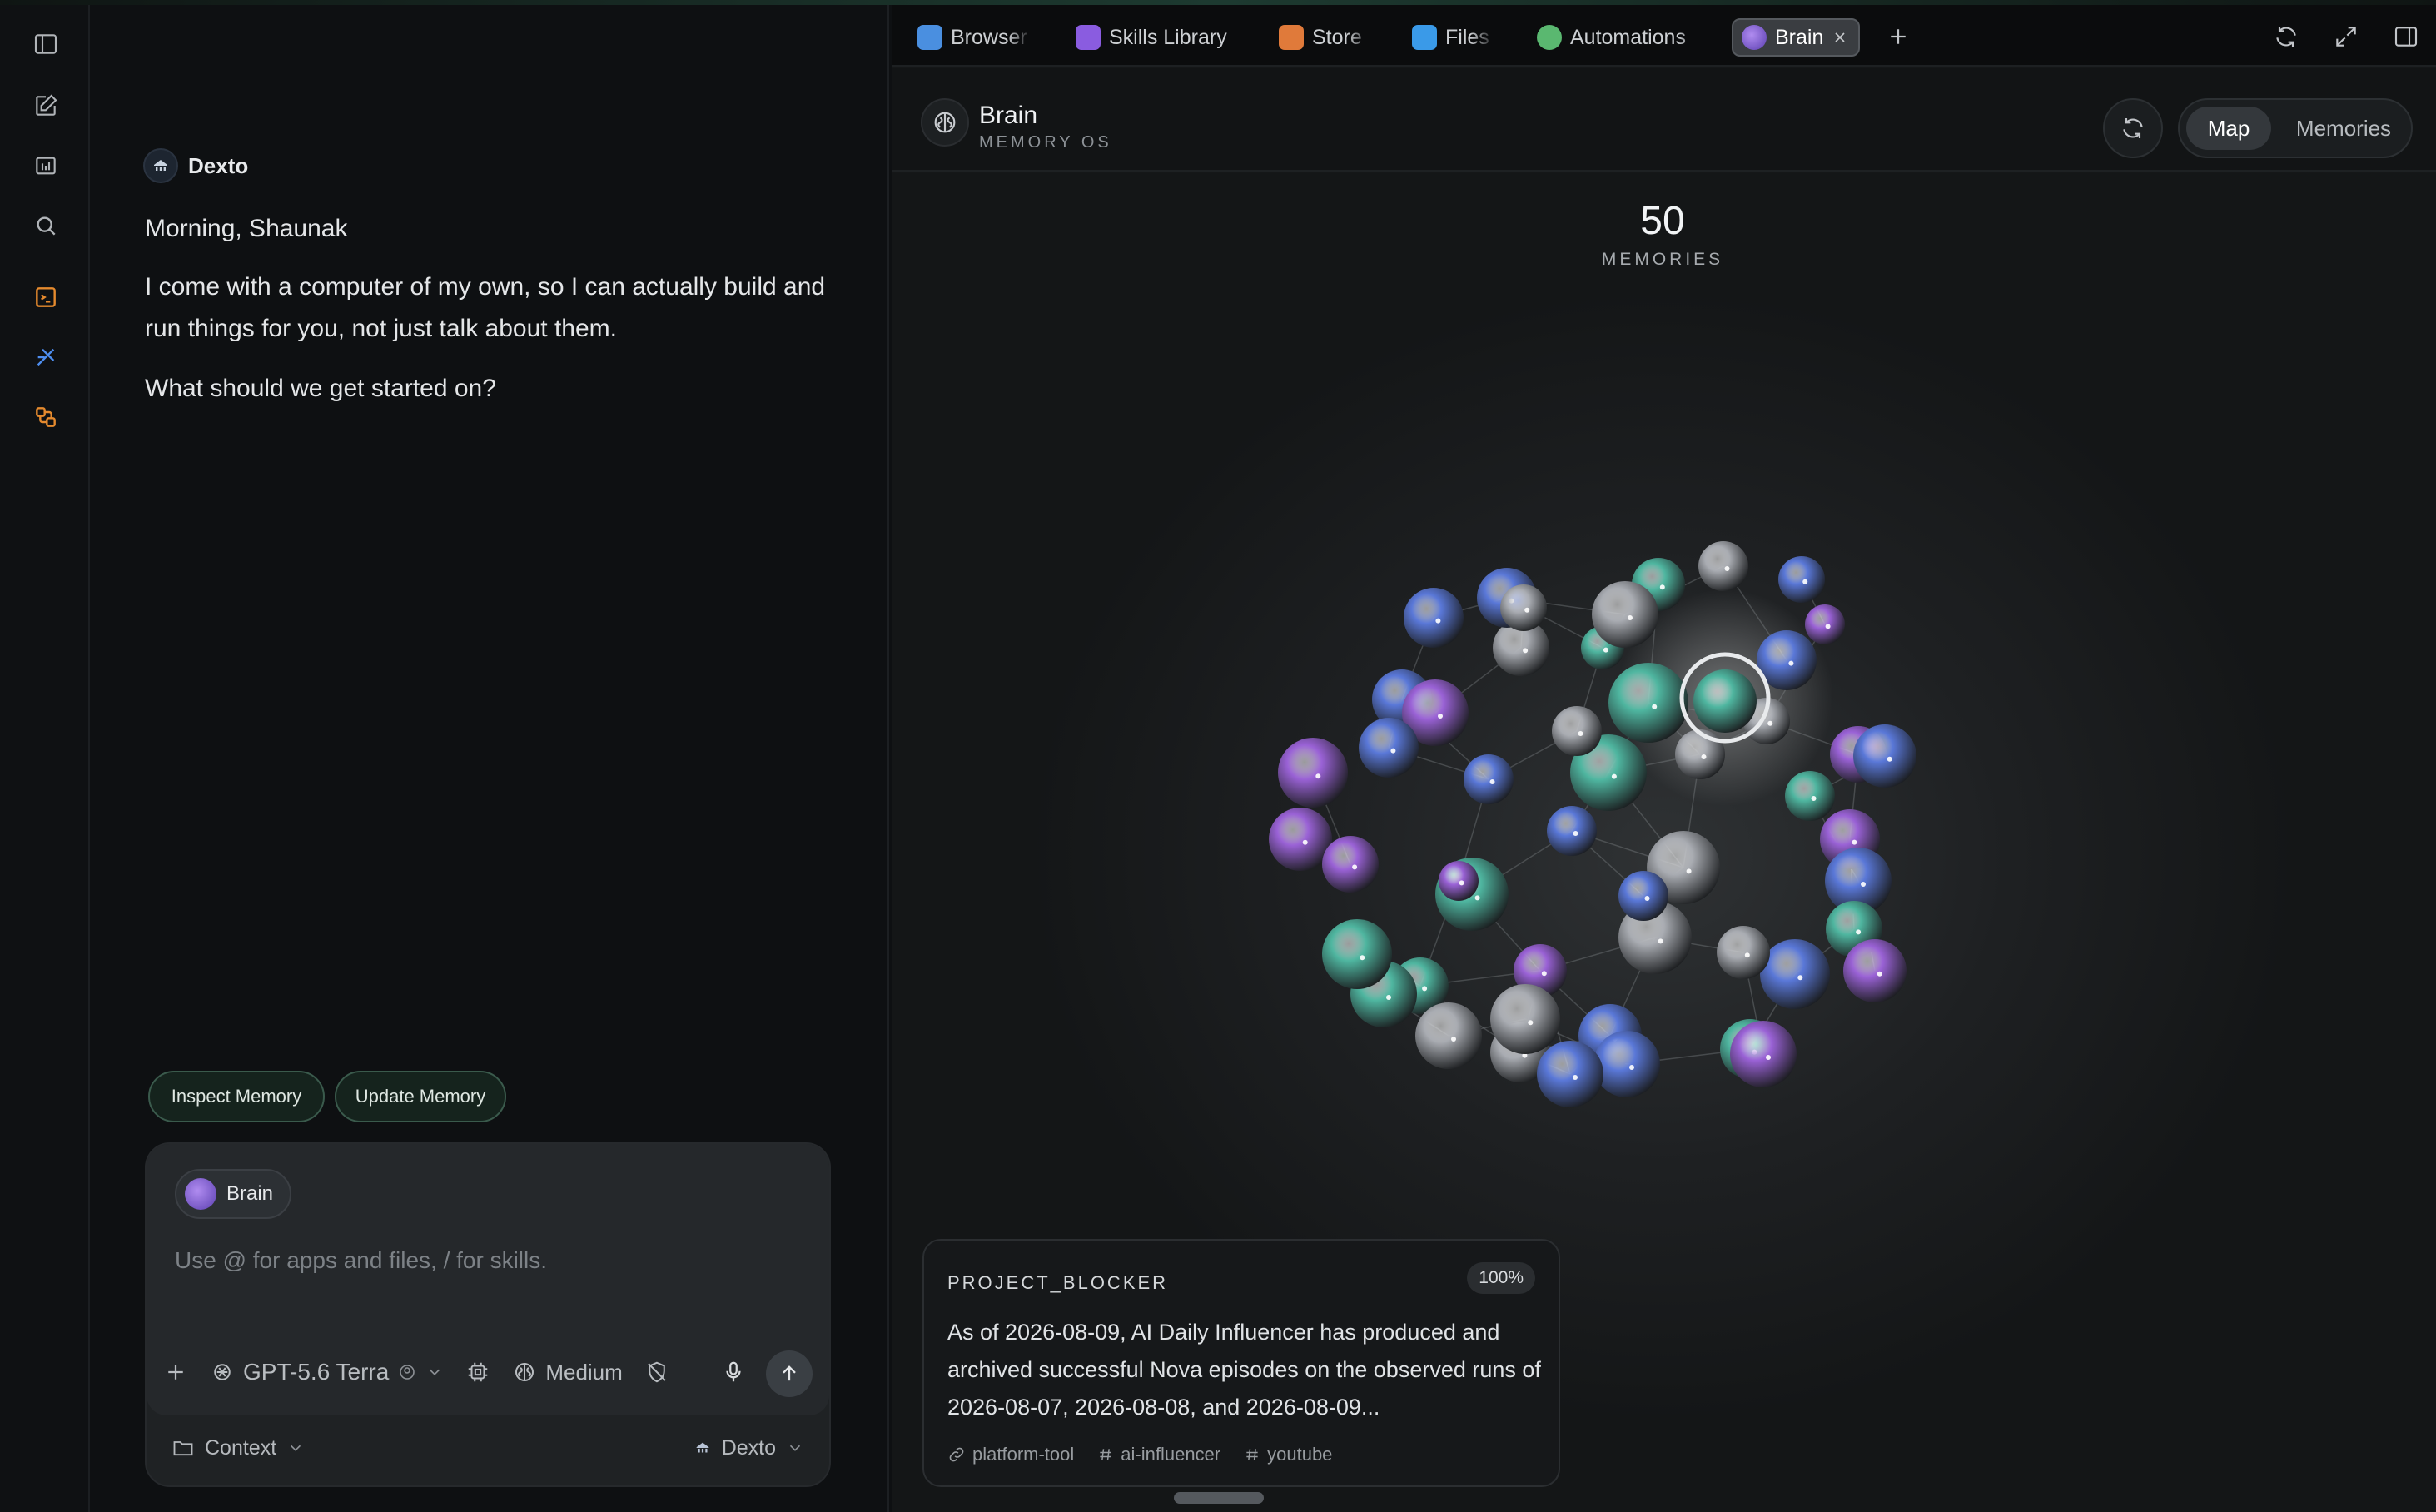 This screenshot has height=1512, width=2436. What do you see at coordinates (241, 1448) in the screenshot?
I see `context-label: Context` at bounding box center [241, 1448].